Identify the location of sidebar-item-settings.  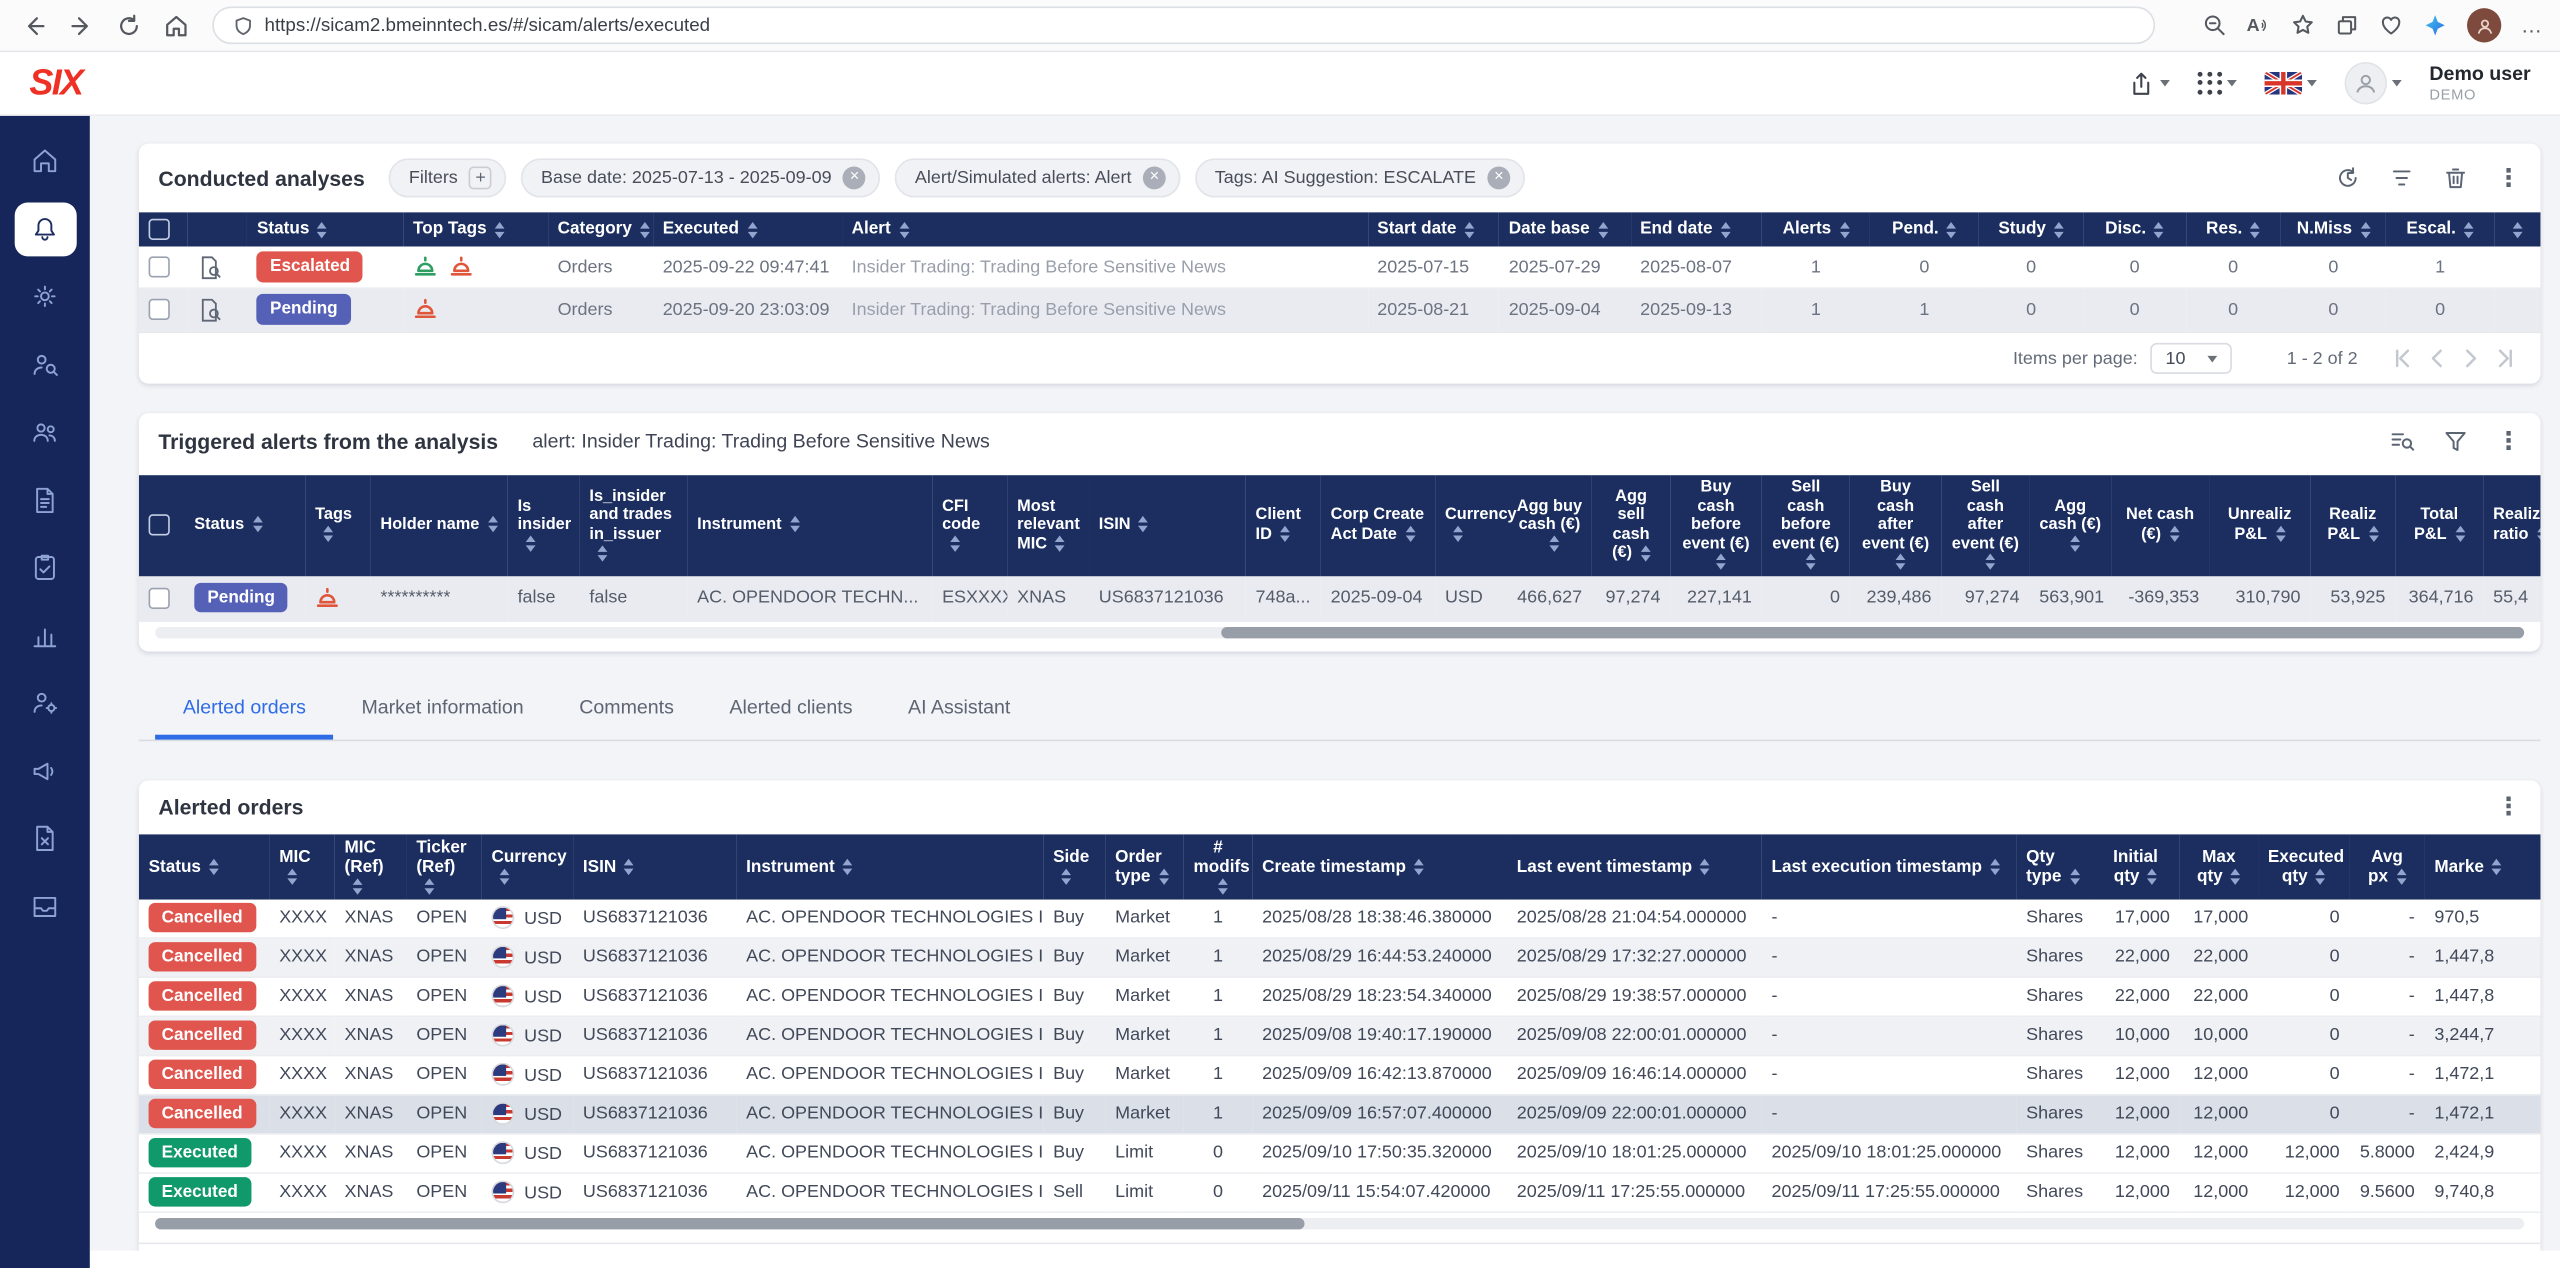
(45, 296).